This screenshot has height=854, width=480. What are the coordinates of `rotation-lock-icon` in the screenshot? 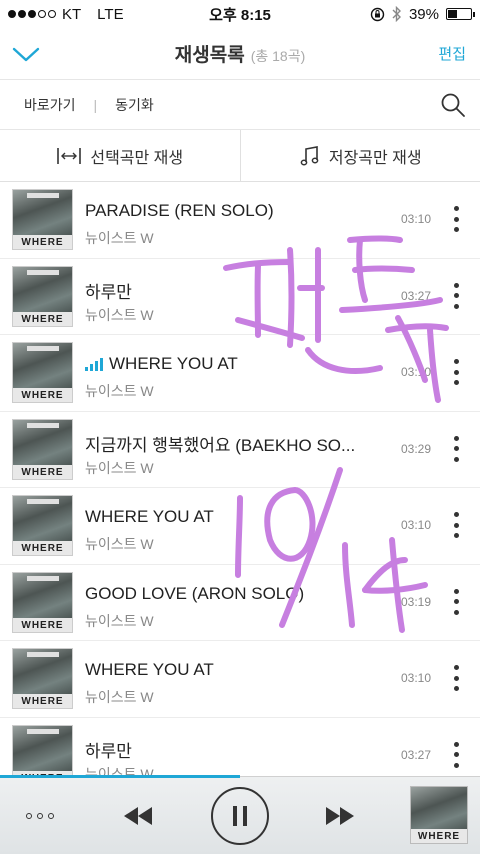 It's located at (377, 14).